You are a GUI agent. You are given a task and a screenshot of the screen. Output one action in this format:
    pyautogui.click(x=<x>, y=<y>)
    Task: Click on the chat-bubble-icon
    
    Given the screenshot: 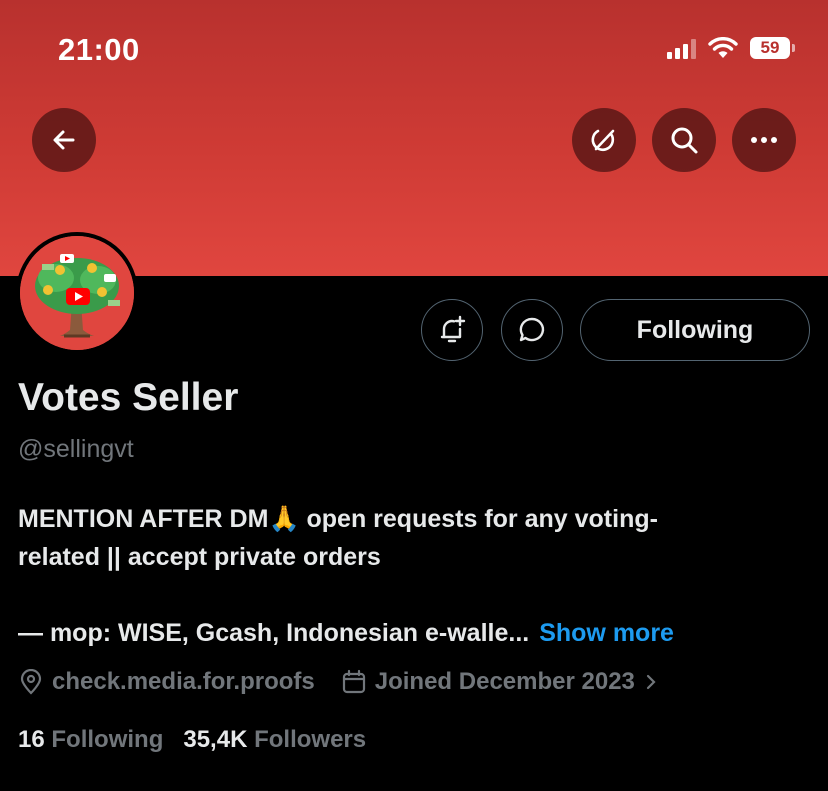 What is the action you would take?
    pyautogui.click(x=532, y=329)
    